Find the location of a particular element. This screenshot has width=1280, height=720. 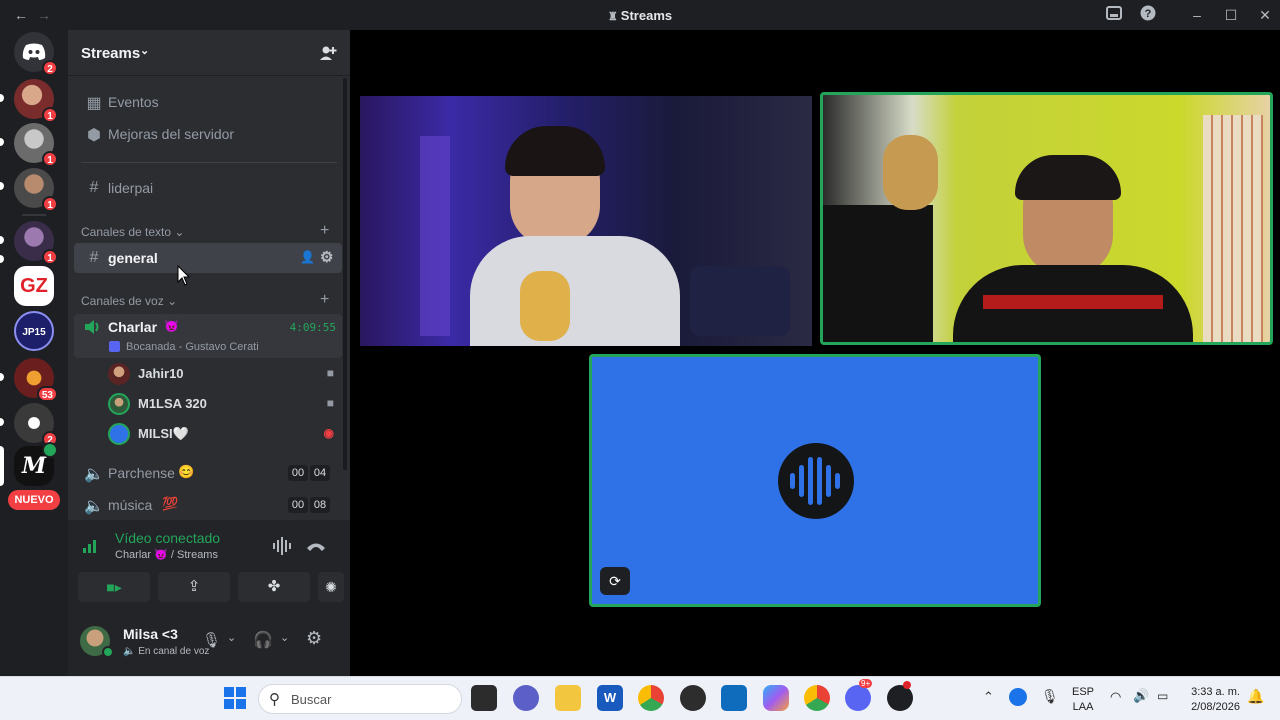

voice-location: Charlar 👿 / Streams is located at coordinates (166, 555).